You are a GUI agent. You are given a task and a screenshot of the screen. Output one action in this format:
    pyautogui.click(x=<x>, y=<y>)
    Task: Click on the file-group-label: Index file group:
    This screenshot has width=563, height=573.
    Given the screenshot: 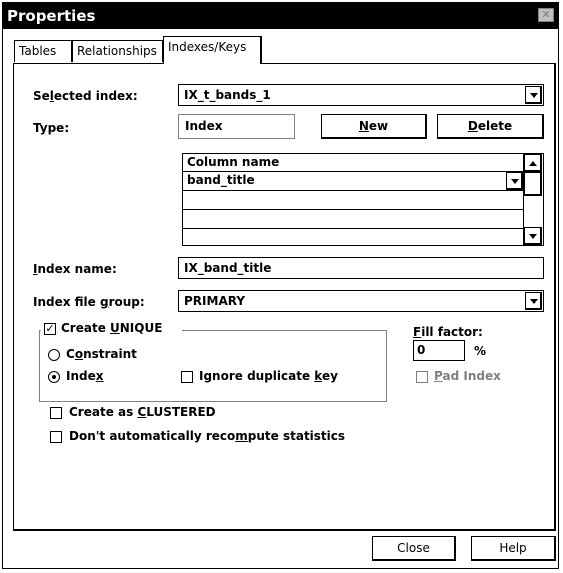 What is the action you would take?
    pyautogui.click(x=89, y=302)
    